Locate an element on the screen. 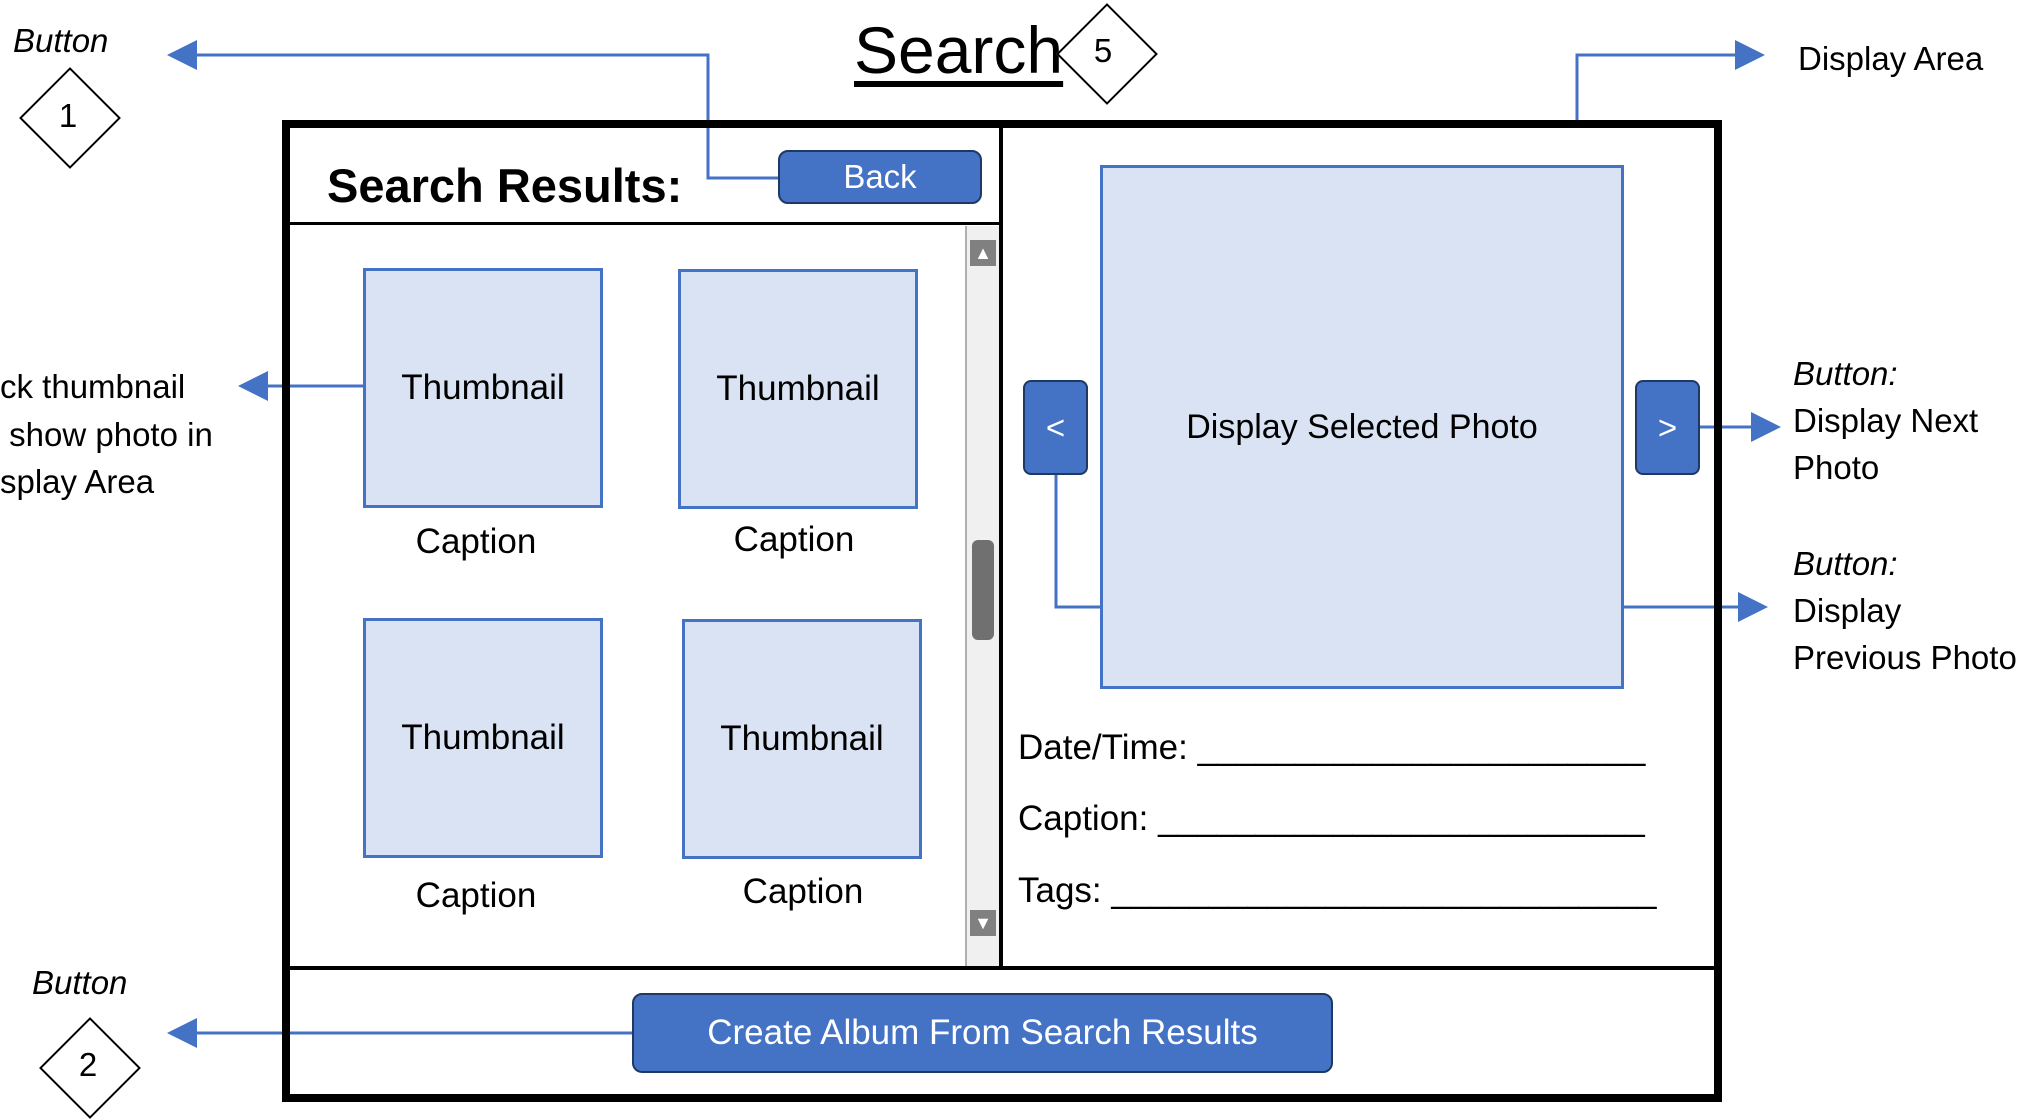 This screenshot has width=2041, height=1119. thumbnail-3-caption: Caption is located at coordinates (476, 895).